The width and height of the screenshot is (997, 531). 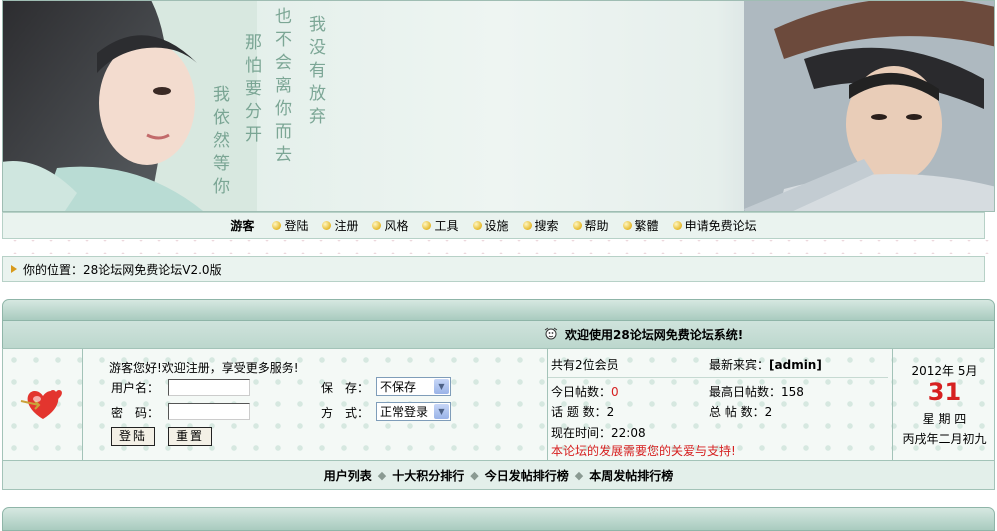 What do you see at coordinates (579, 412) in the screenshot?
I see `topic-count-label: 话 题 数：` at bounding box center [579, 412].